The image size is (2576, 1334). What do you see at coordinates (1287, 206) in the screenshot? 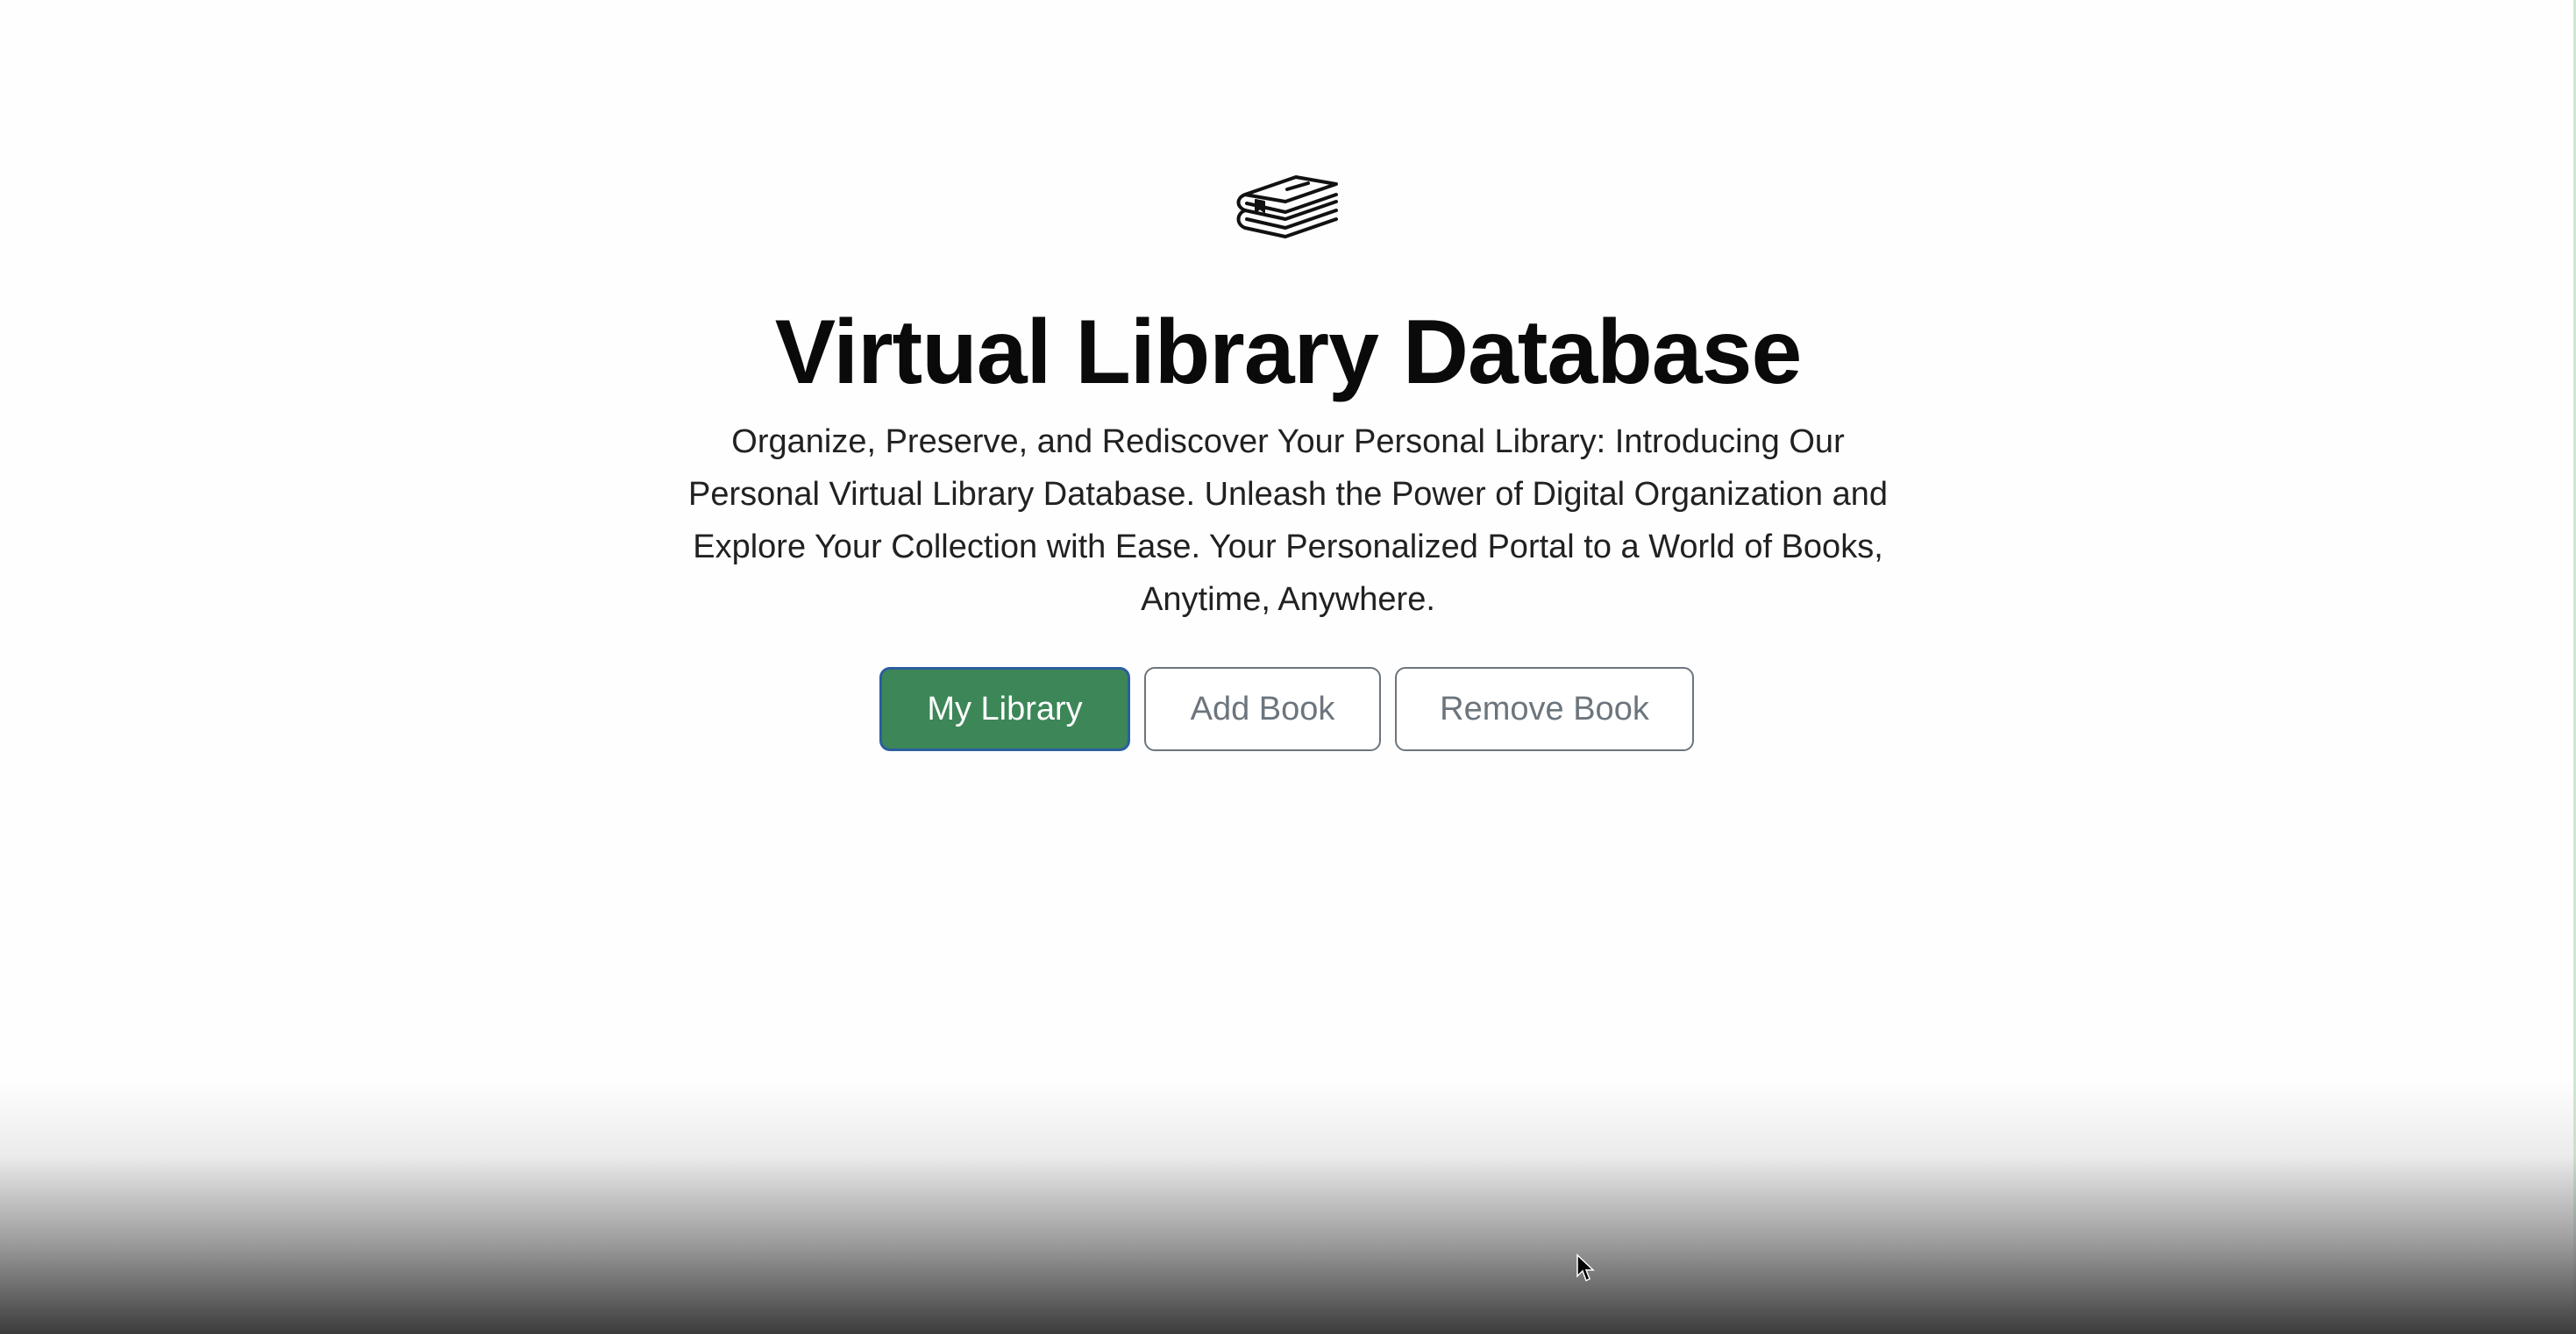
I see `books-stack-icon` at bounding box center [1287, 206].